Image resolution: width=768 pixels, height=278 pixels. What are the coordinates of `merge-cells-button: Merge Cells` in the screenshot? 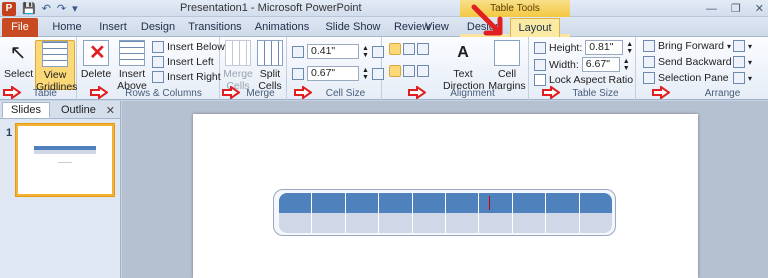 It's located at (238, 66).